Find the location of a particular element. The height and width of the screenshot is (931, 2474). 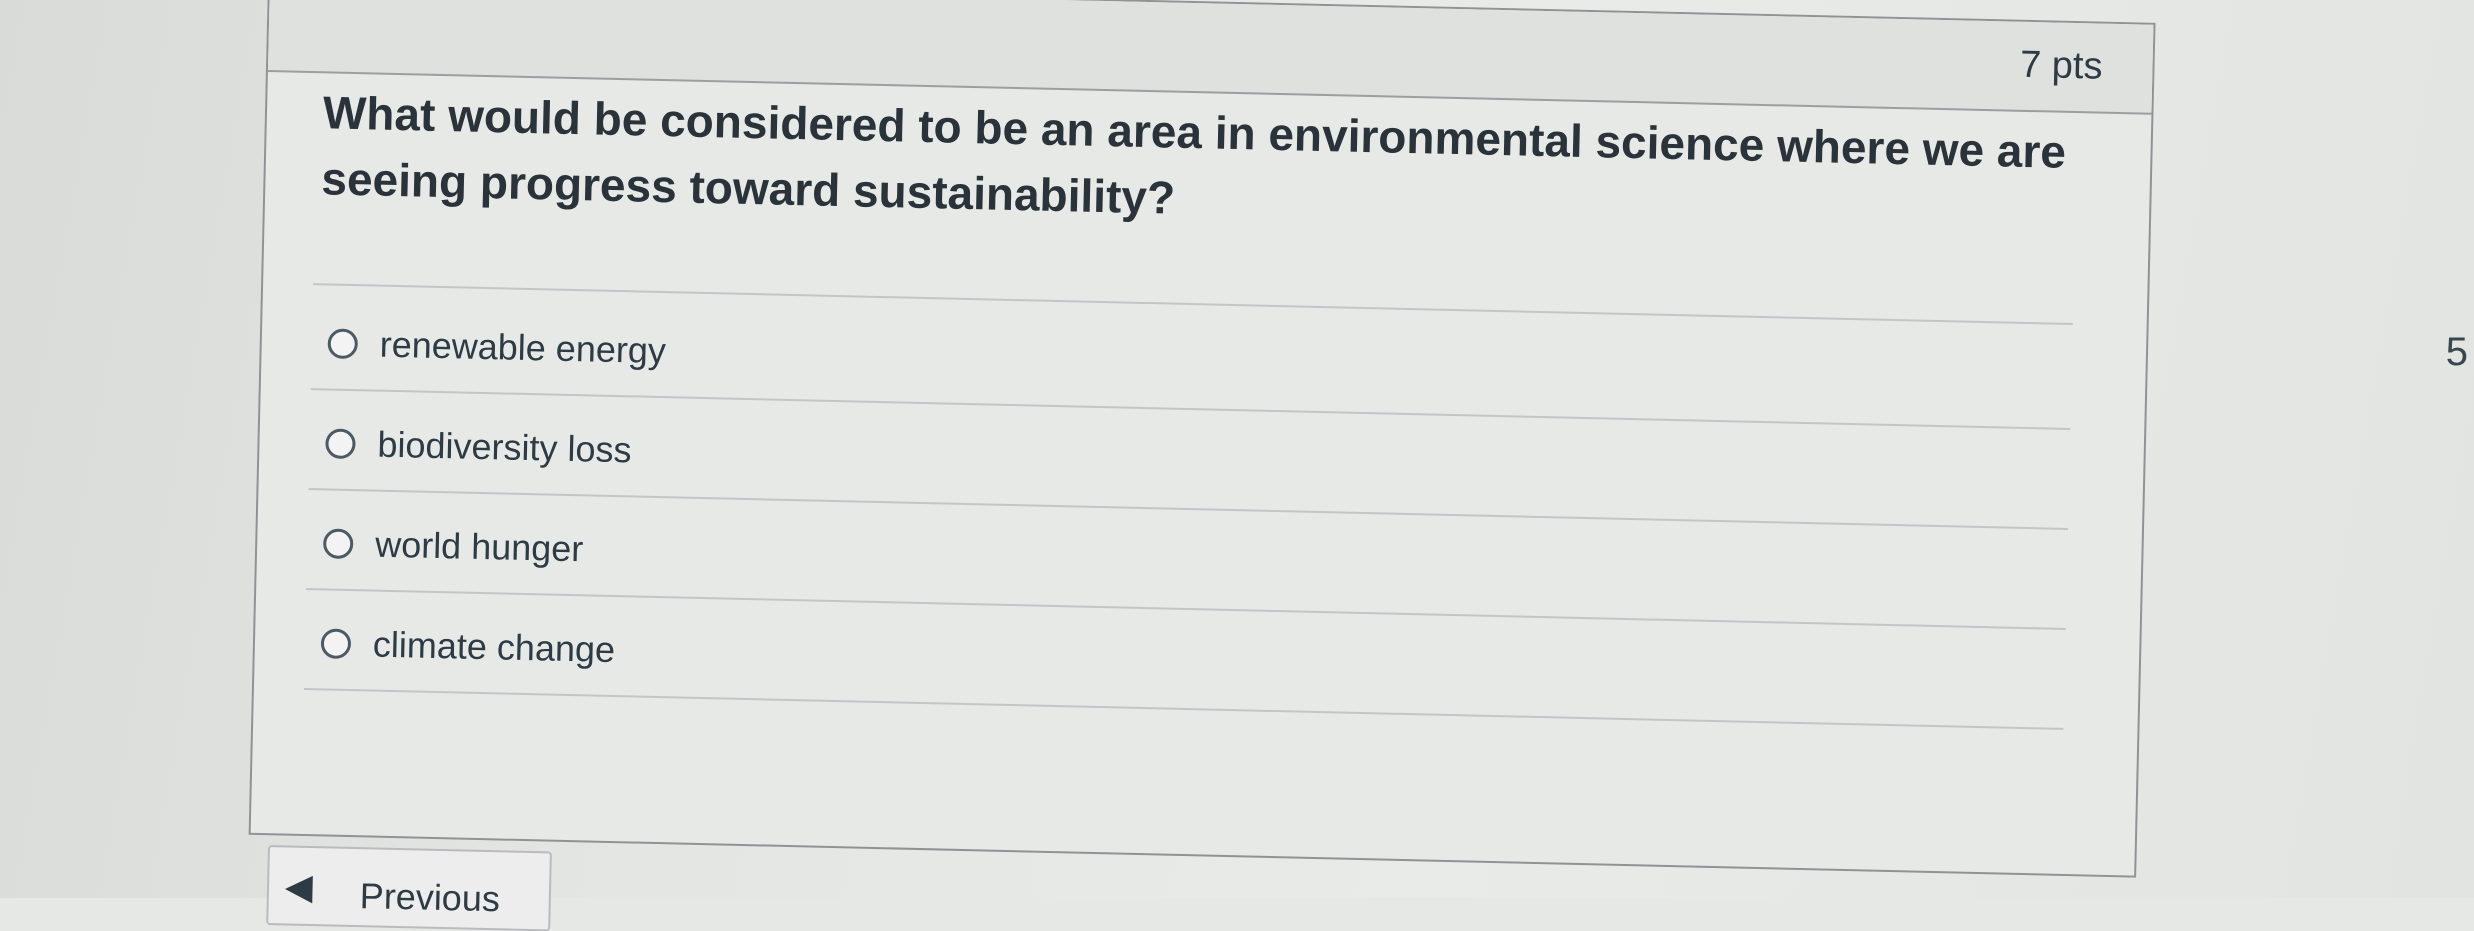

answer-label: climate change is located at coordinates (494, 647).